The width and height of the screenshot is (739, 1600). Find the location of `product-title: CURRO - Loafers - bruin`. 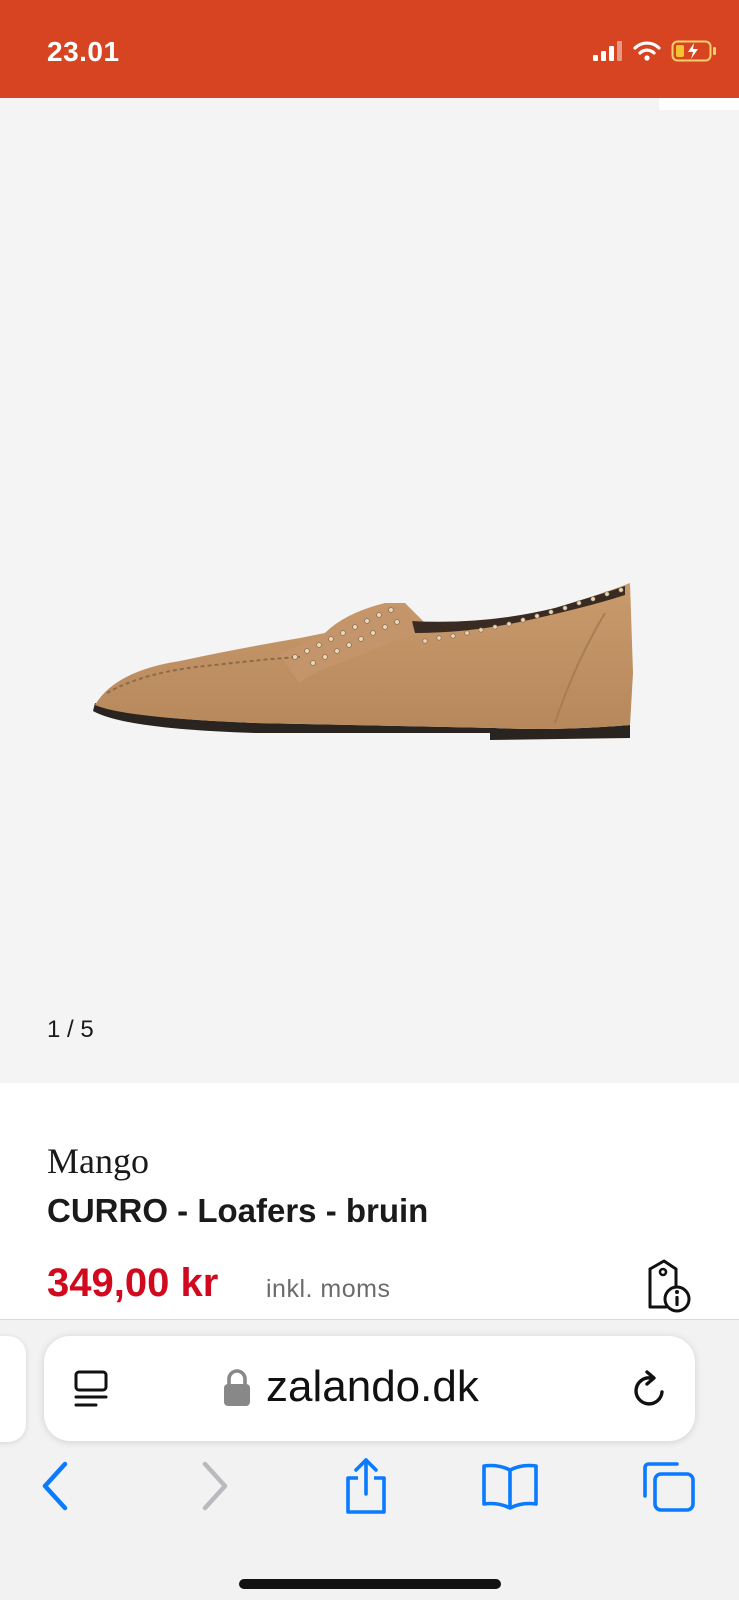

product-title: CURRO - Loafers - bruin is located at coordinates (238, 1210).